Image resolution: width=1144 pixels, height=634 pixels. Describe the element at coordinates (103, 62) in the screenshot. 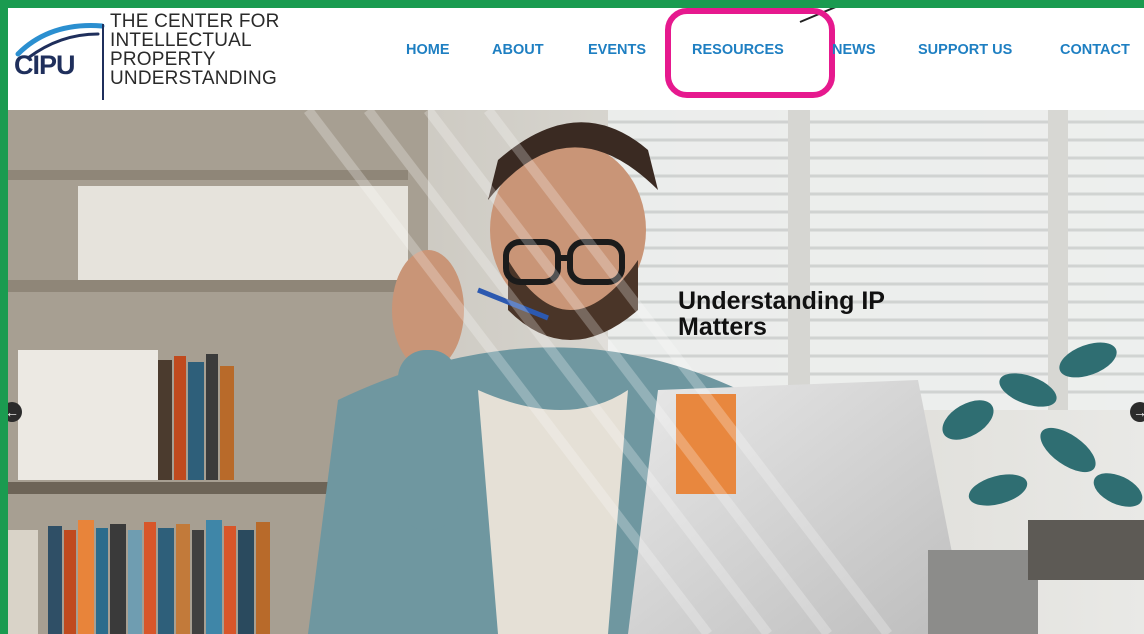

I see `logo-divider` at that location.